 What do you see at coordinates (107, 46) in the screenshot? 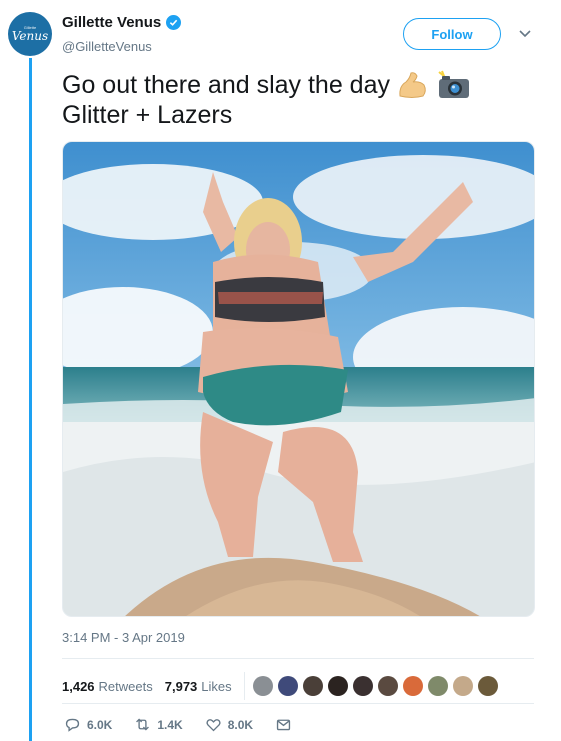
I see `handle: @GilletteVenus` at bounding box center [107, 46].